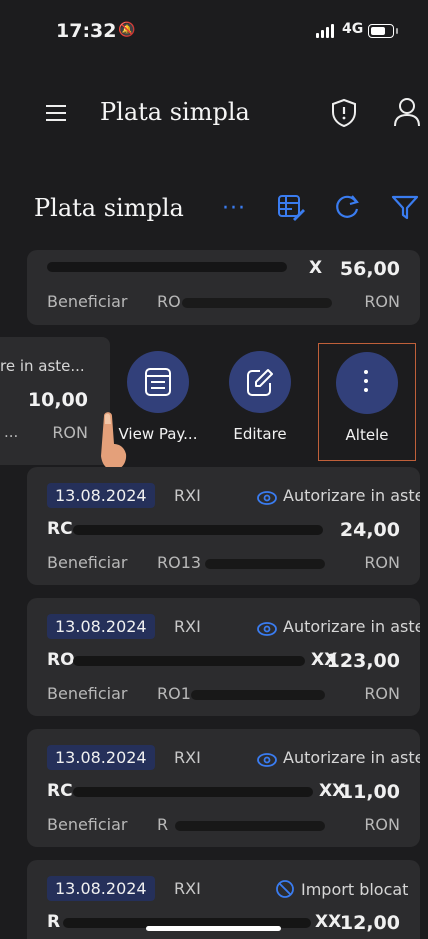 The image size is (428, 939). Describe the element at coordinates (405, 207) in the screenshot. I see `filter-icon` at that location.